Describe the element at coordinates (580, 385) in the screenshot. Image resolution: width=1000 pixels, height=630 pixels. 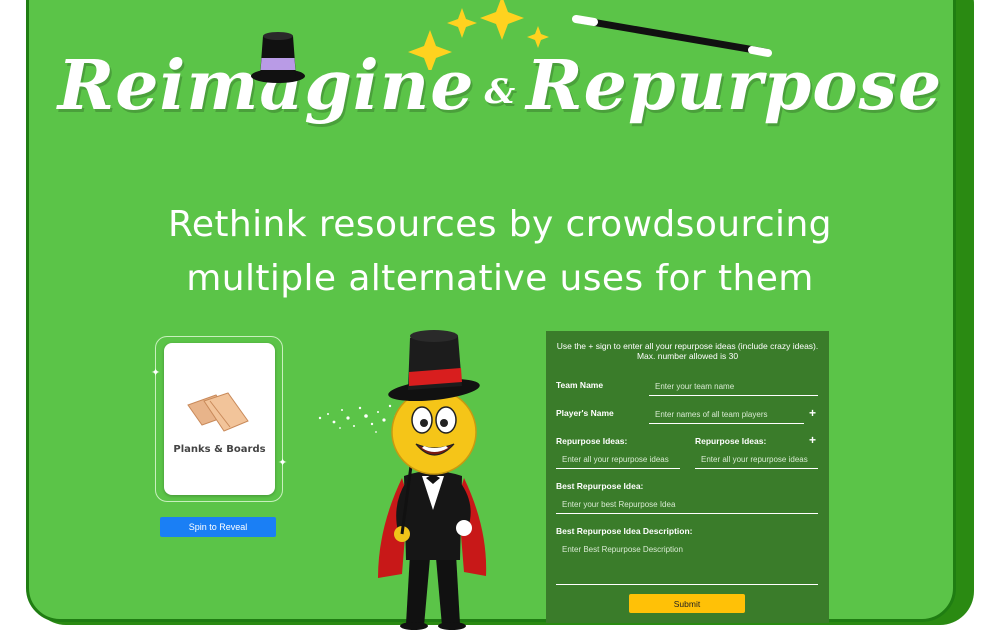
I see `team-name-label: Team Name` at that location.